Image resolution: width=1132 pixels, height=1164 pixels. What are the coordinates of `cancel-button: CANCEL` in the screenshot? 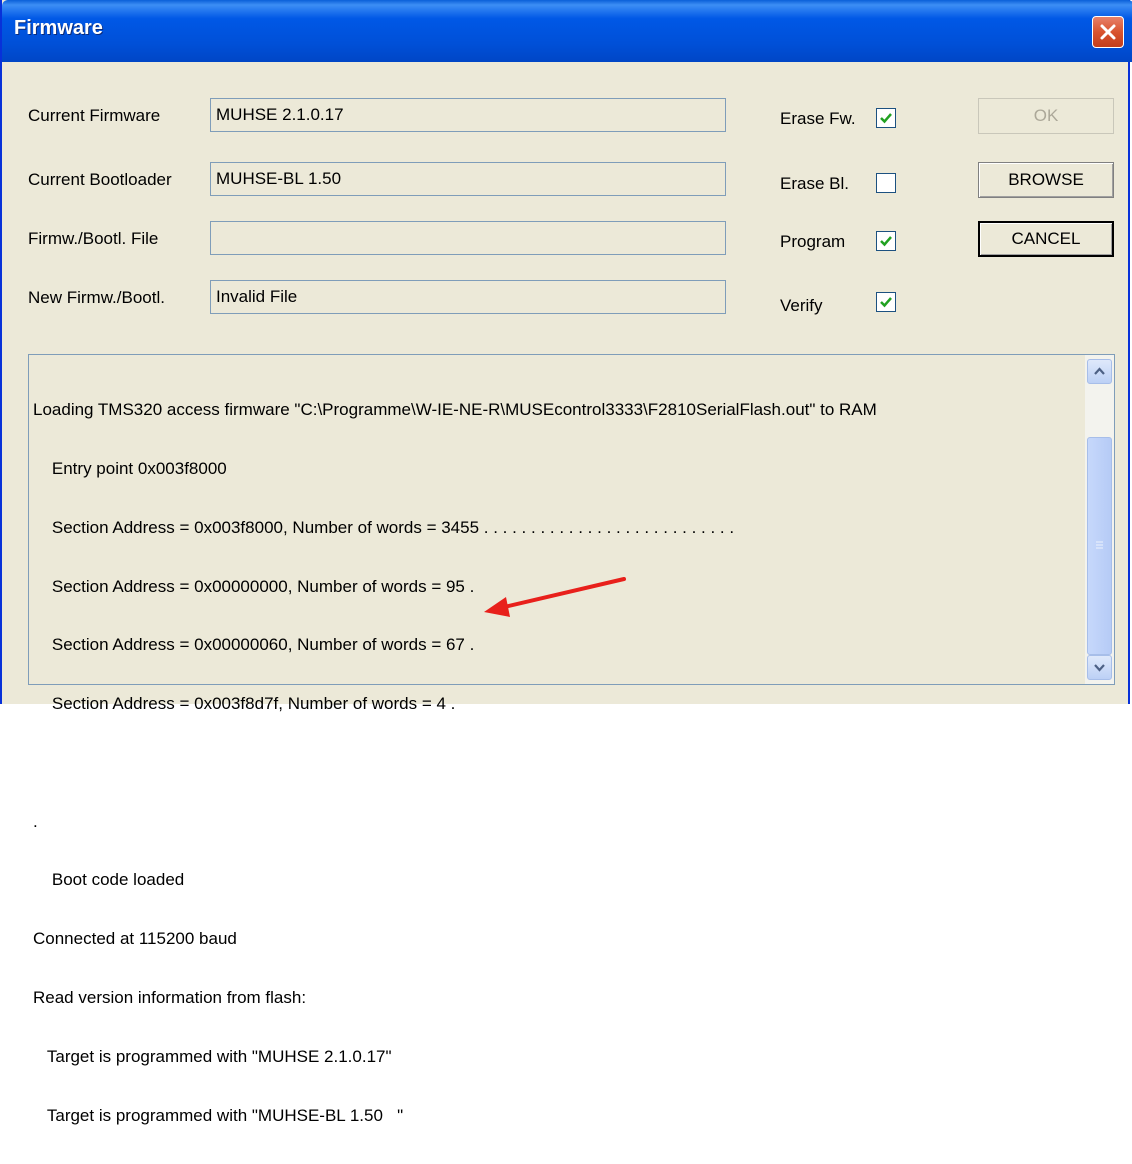 It's located at (1046, 239).